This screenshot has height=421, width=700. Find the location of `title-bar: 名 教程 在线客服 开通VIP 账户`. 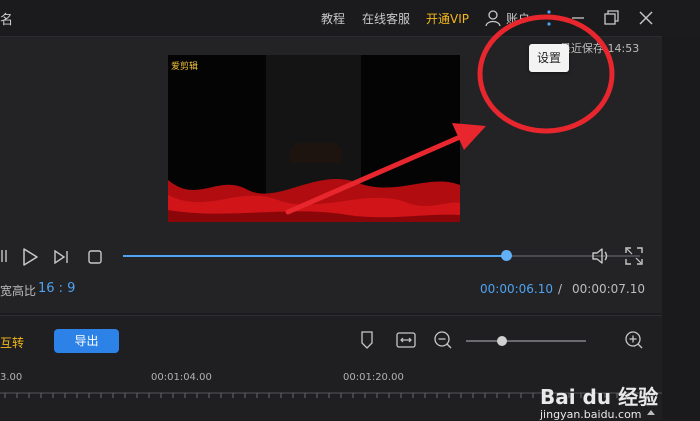

title-bar: 名 教程 在线客服 开通VIP 账户 is located at coordinates (350, 18).